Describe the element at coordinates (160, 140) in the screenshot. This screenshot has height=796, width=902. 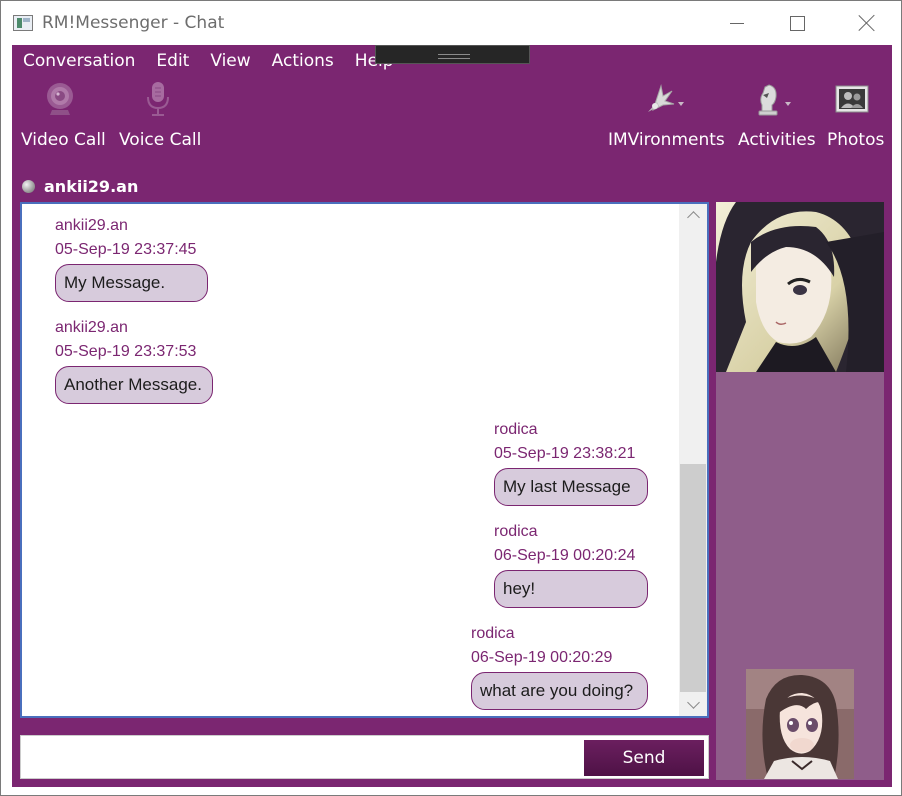
I see `voice-call-label: Voice Call` at that location.